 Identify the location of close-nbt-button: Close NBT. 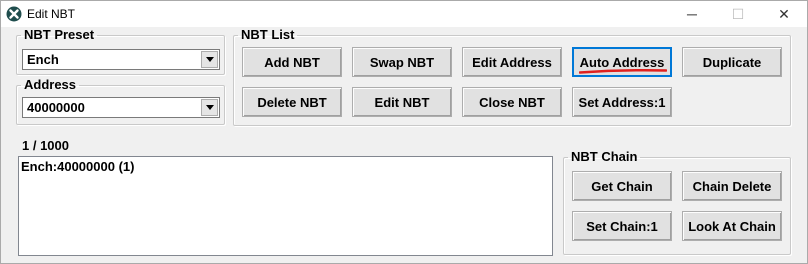
(512, 102).